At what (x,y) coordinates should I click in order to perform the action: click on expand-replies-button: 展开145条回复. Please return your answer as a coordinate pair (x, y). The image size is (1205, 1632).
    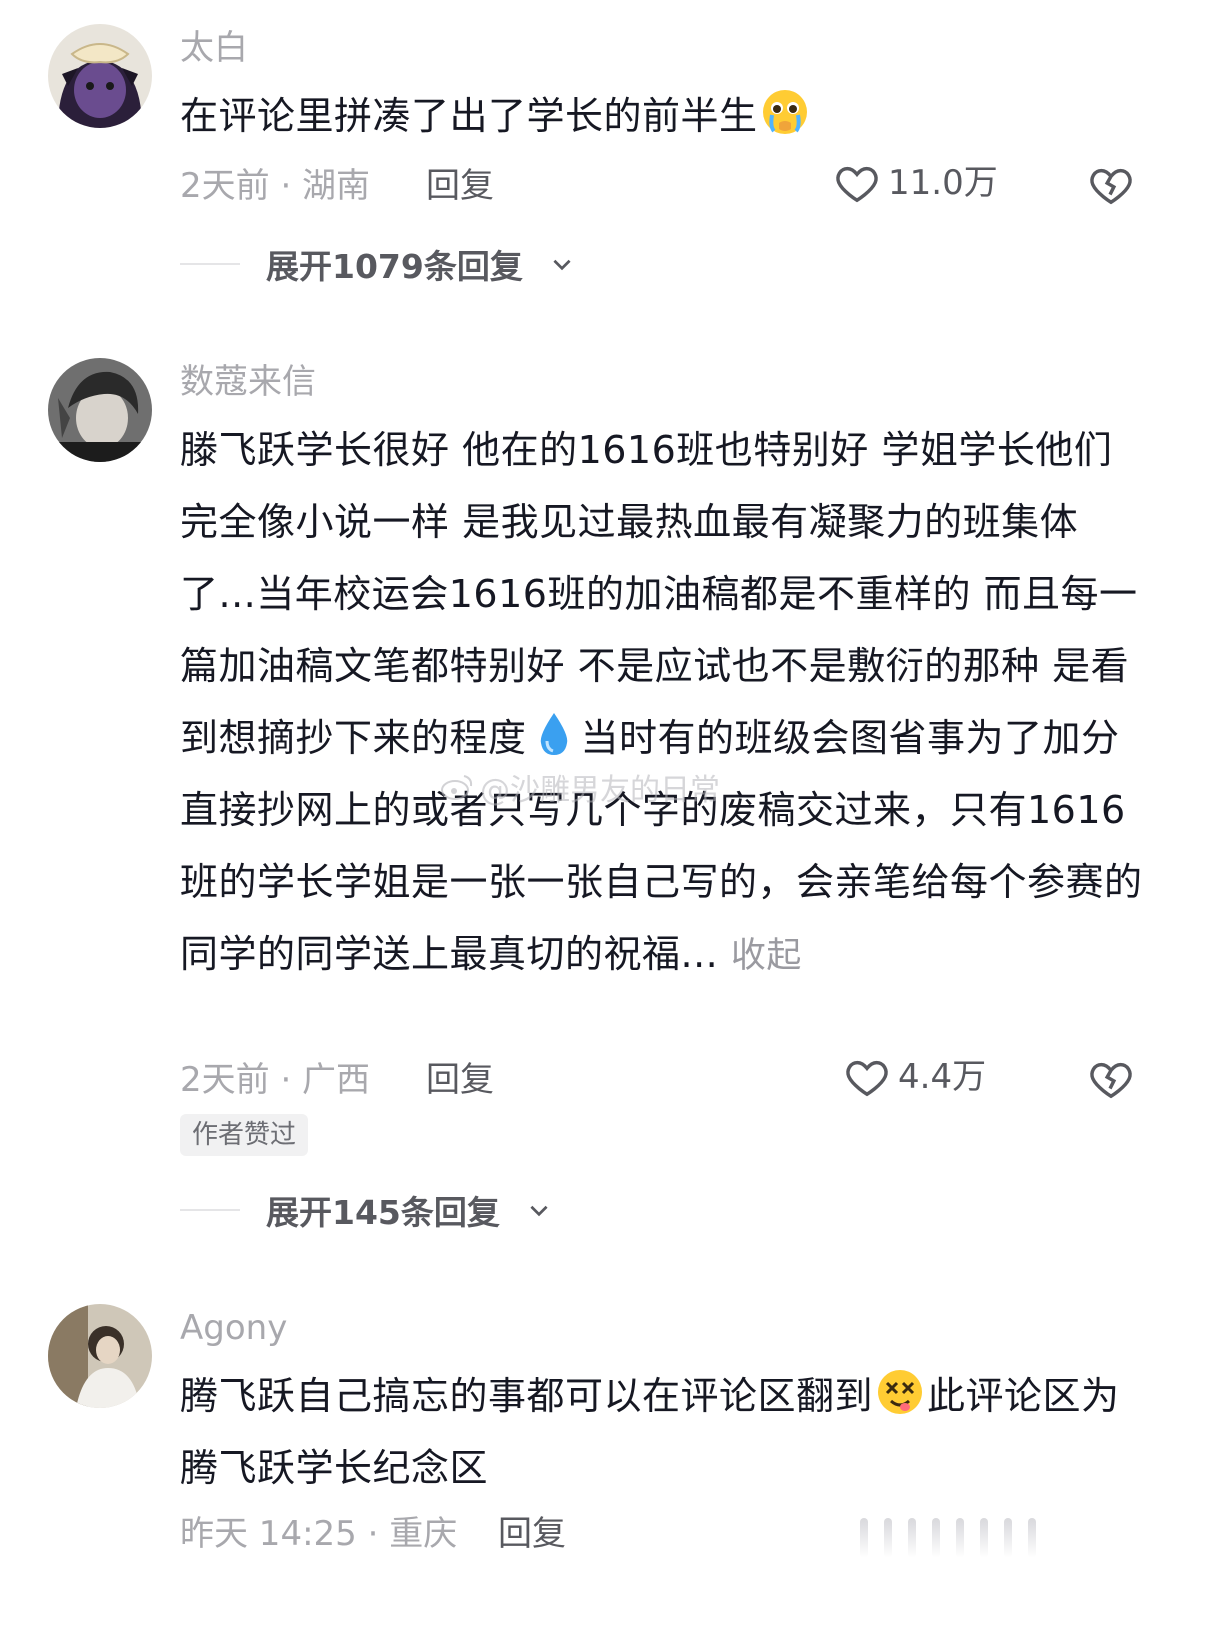
    Looking at the image, I should click on (366, 1210).